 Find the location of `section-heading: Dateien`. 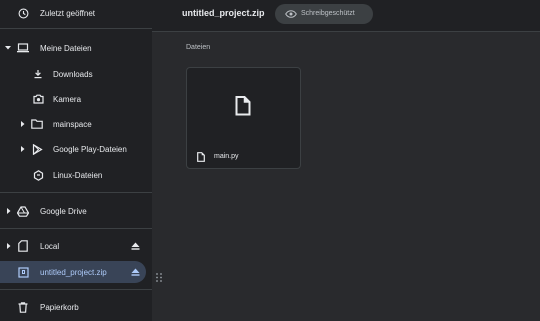

section-heading: Dateien is located at coordinates (198, 47).